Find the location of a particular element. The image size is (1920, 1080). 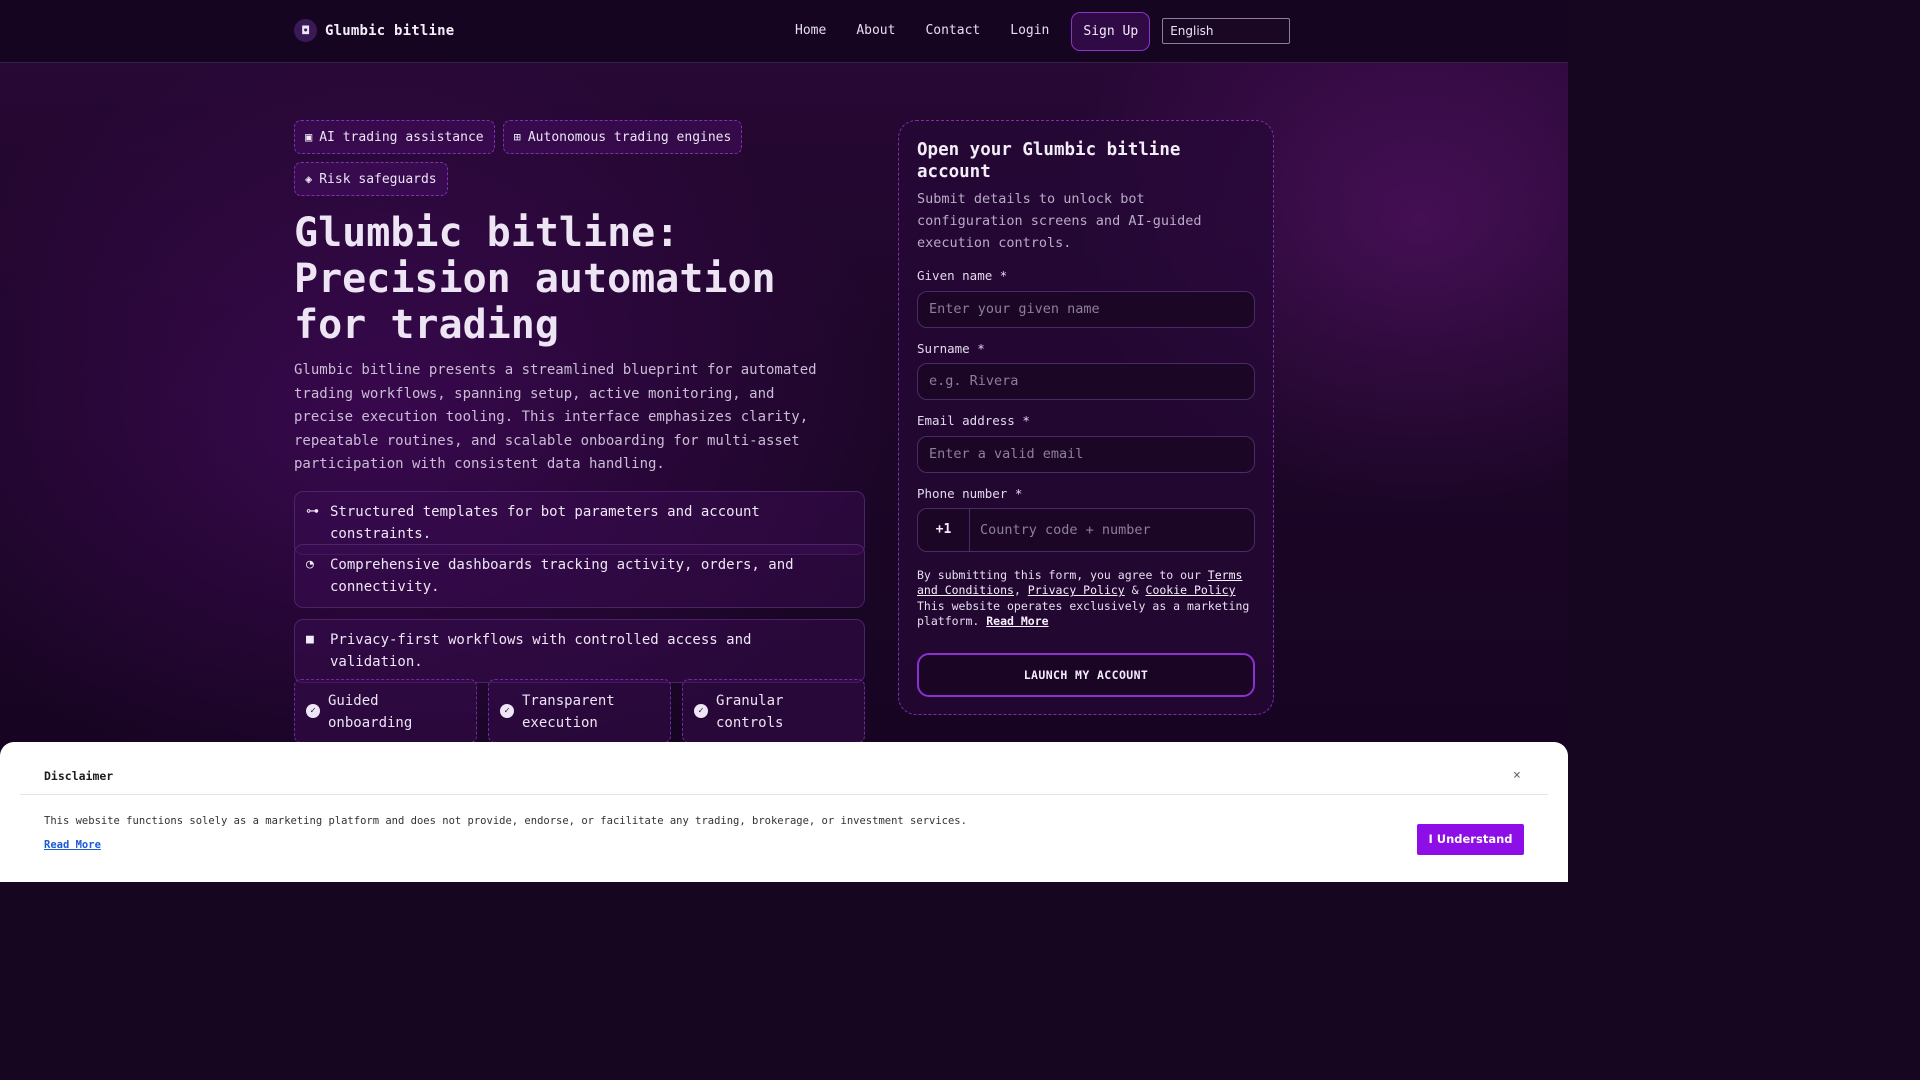

highlight-granular-controls: ✓ Granular controls is located at coordinates (773, 711).